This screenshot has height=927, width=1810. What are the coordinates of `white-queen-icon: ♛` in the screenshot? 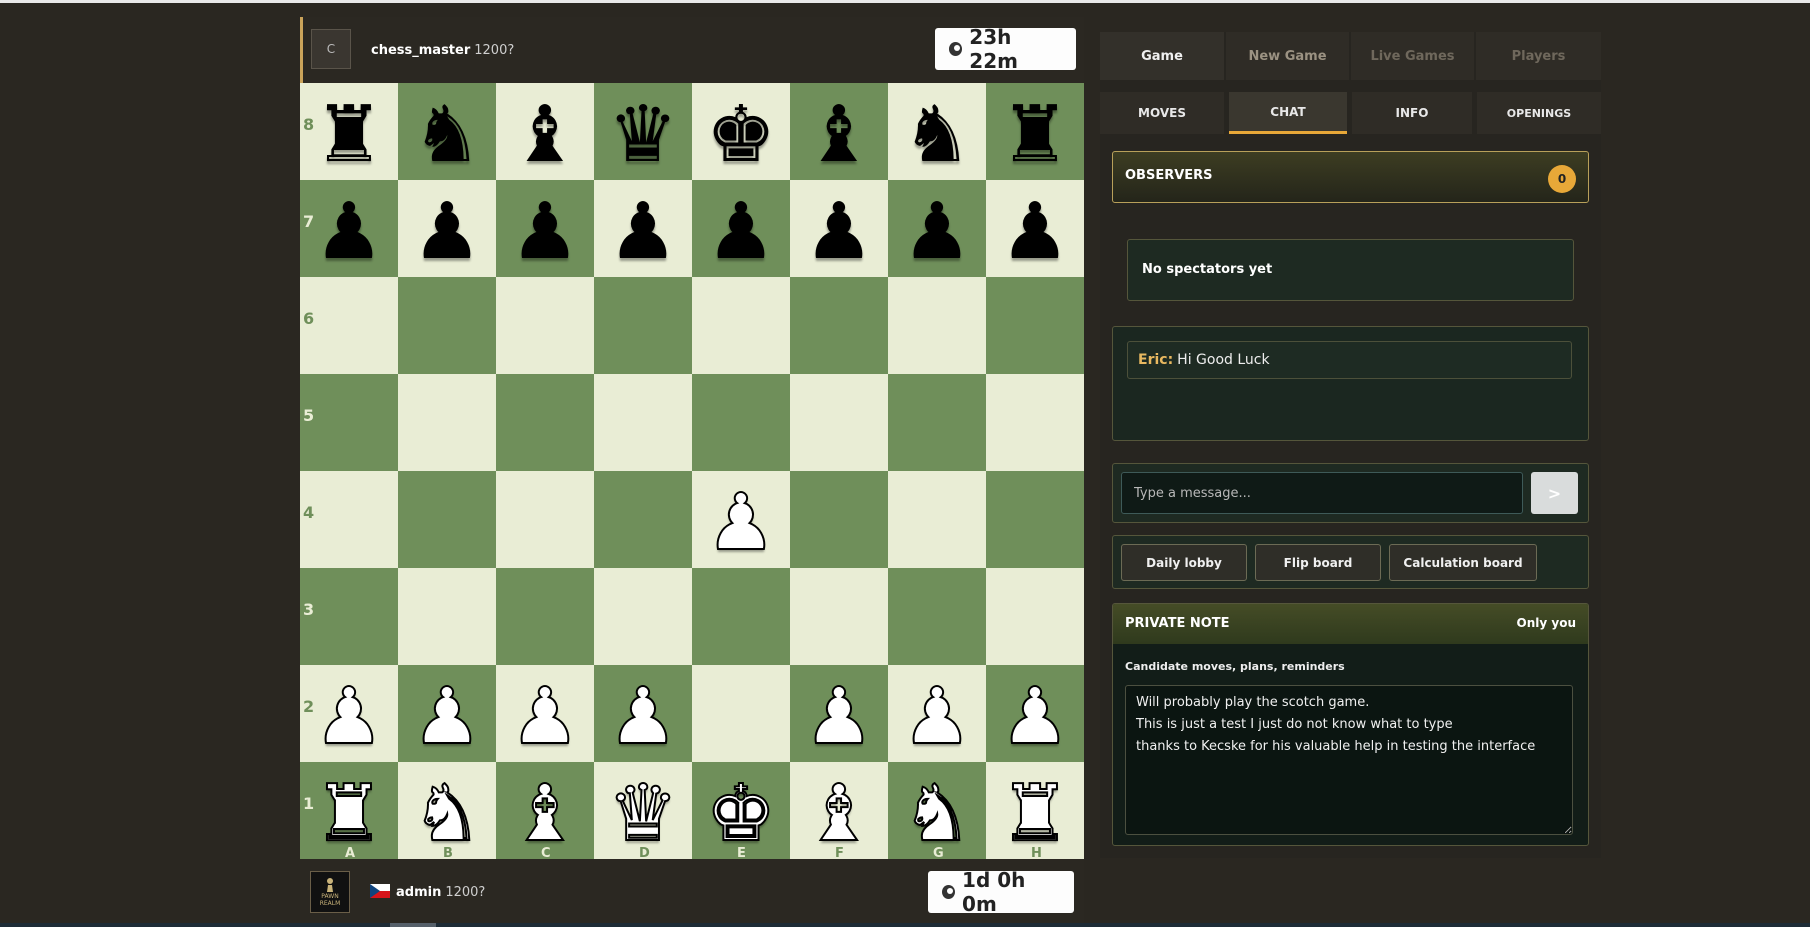 It's located at (643, 814).